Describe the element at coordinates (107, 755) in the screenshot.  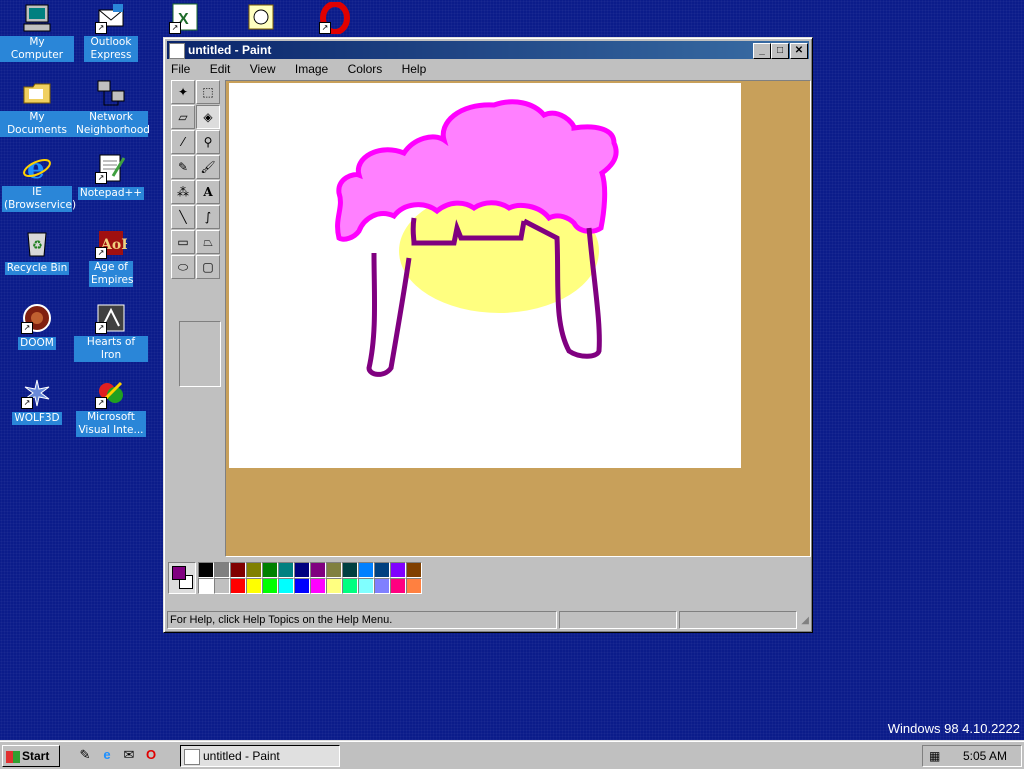
I see `ie-quicklaunch-icon: e` at that location.